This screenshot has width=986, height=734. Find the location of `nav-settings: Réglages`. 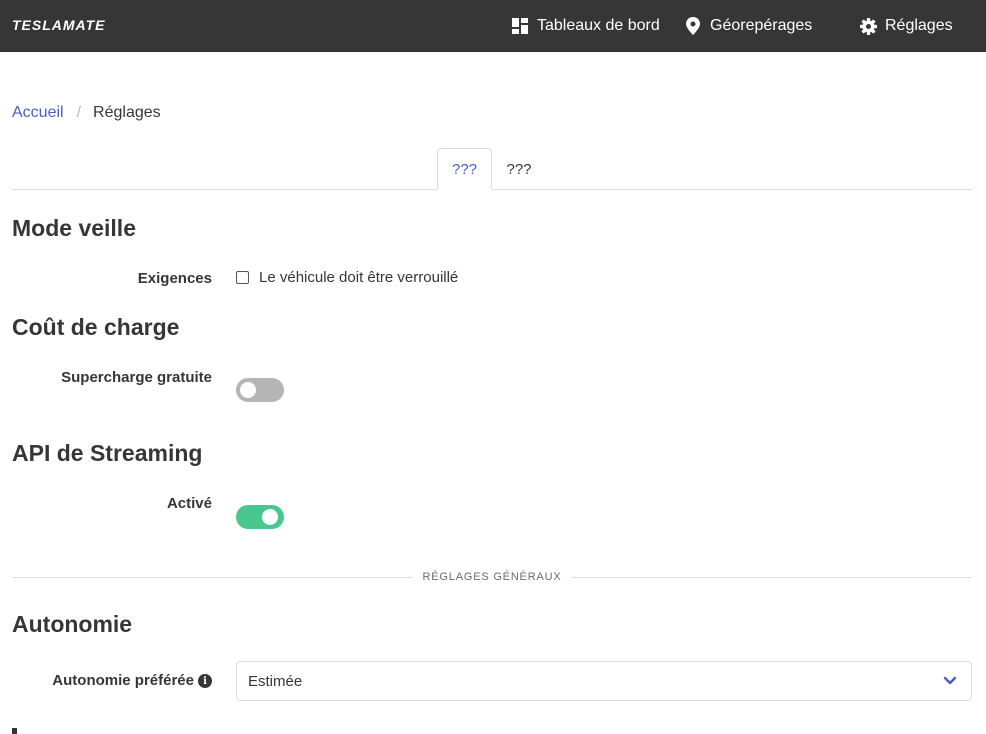

nav-settings: Réglages is located at coordinates (906, 26).